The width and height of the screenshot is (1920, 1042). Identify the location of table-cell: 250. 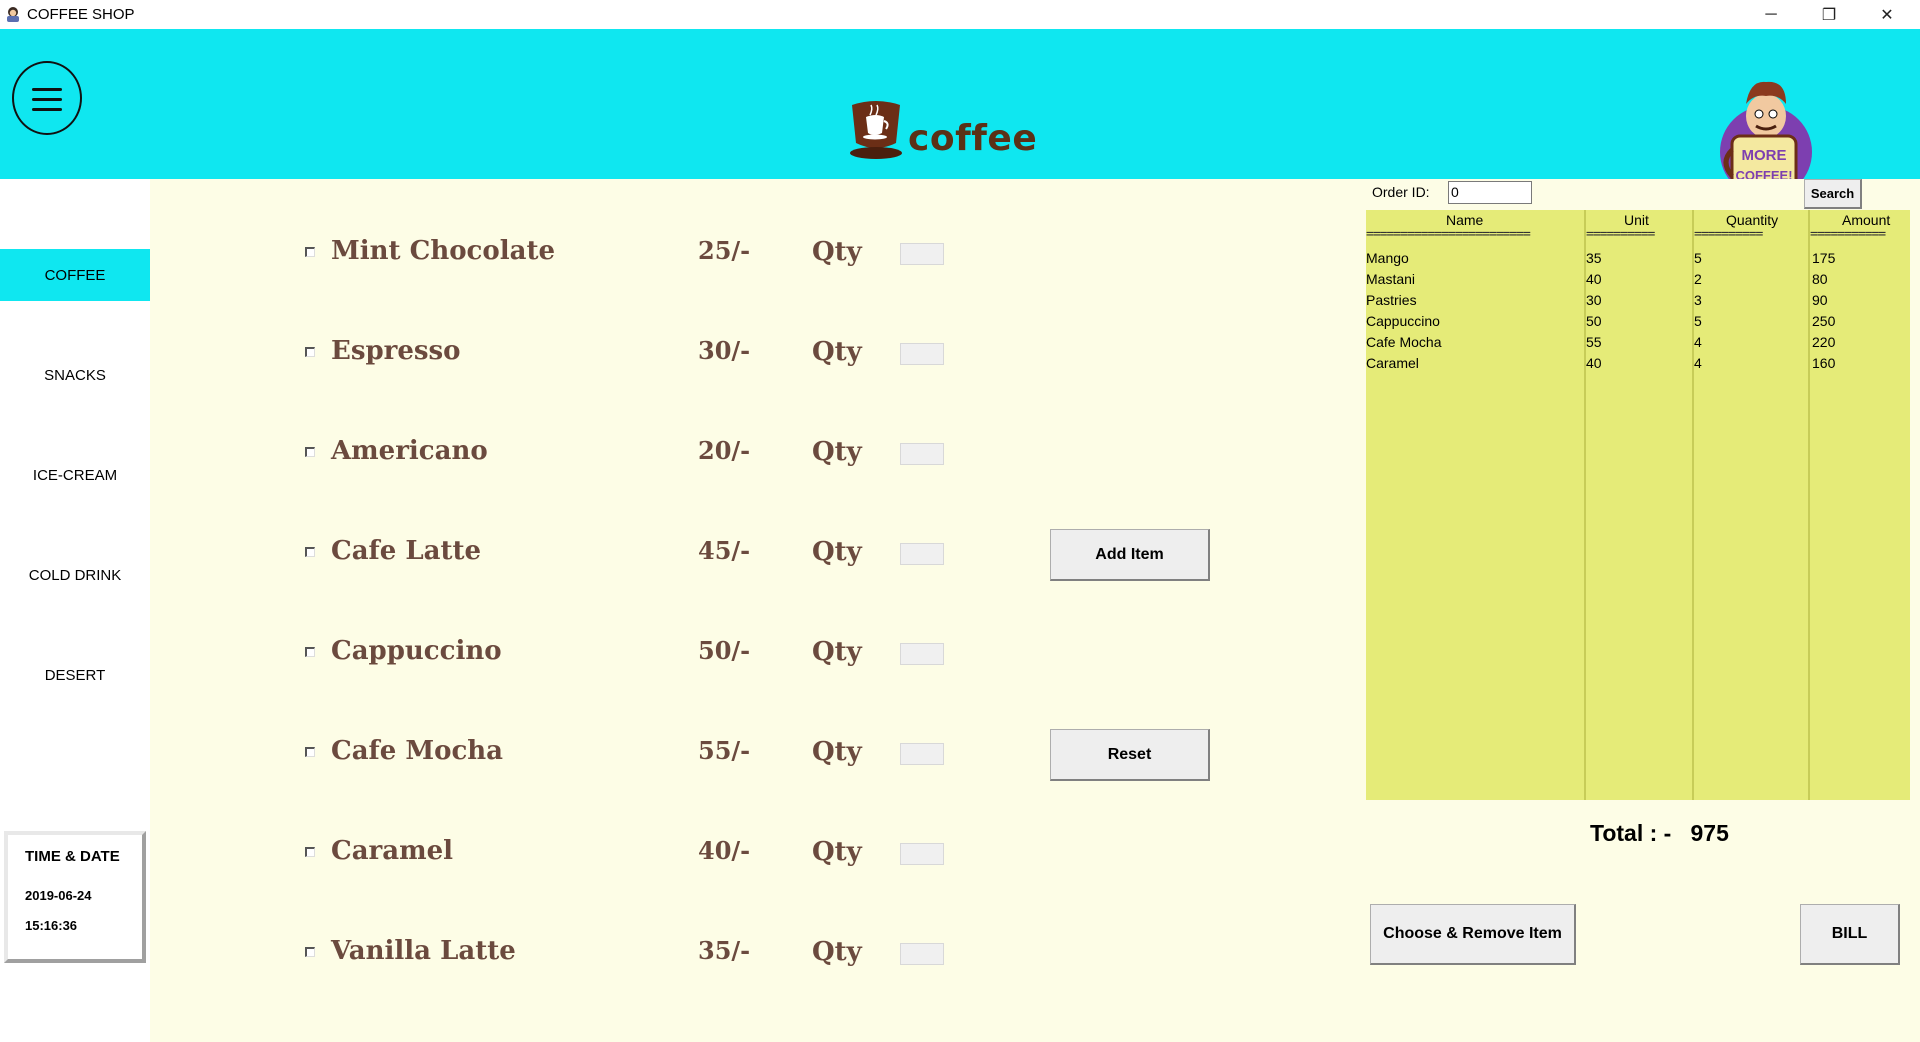
(1824, 321).